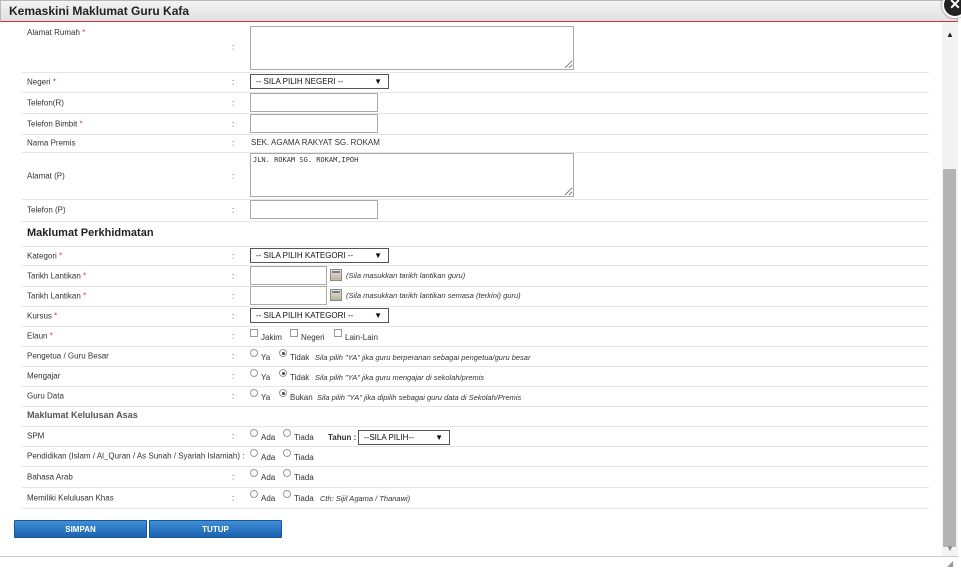  Describe the element at coordinates (319, 255) in the screenshot. I see `kategori-select: -- SILA PILIH KATEGORI -- ▼` at that location.